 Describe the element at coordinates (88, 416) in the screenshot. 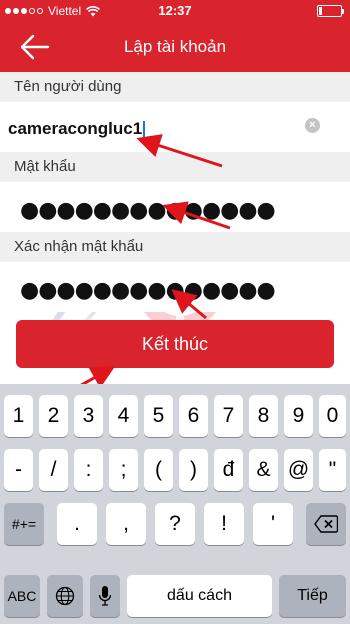

I see `key-3: 3` at that location.